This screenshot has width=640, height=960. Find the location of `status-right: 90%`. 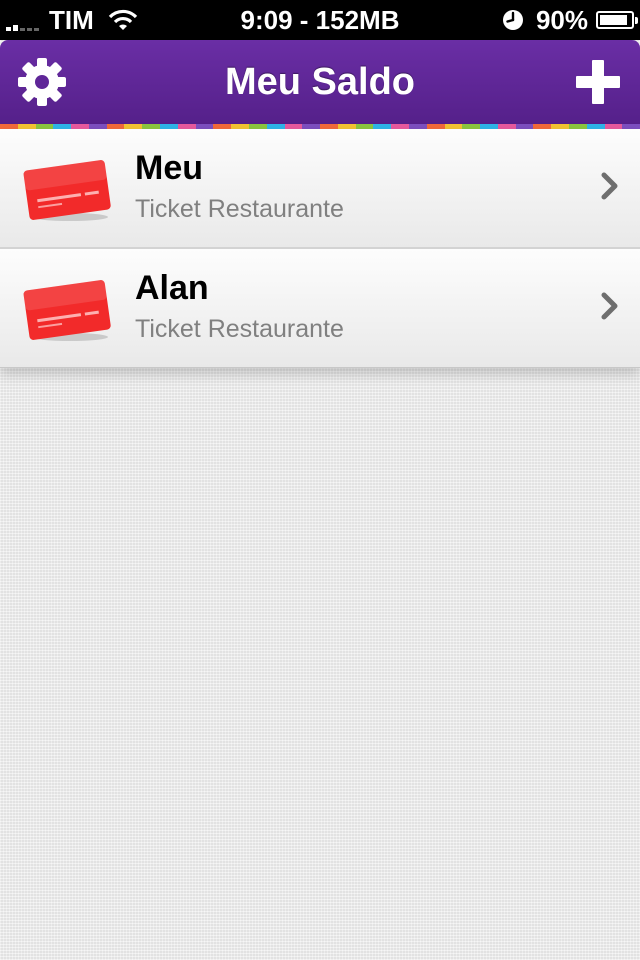

status-right: 90% is located at coordinates (570, 20).